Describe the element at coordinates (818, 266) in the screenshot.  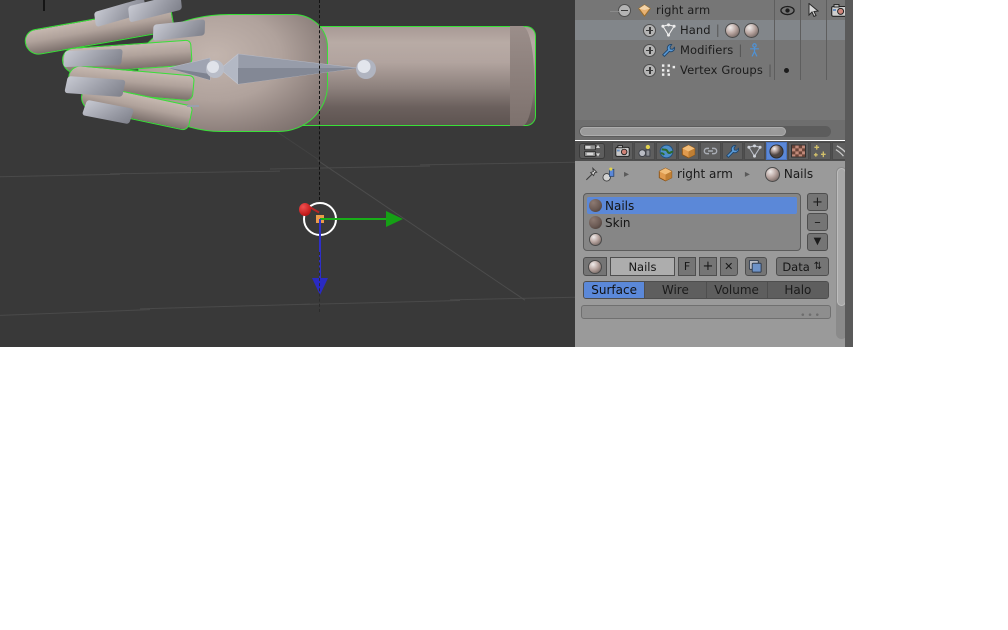
I see `updown-arrows-icon: ⇅` at that location.